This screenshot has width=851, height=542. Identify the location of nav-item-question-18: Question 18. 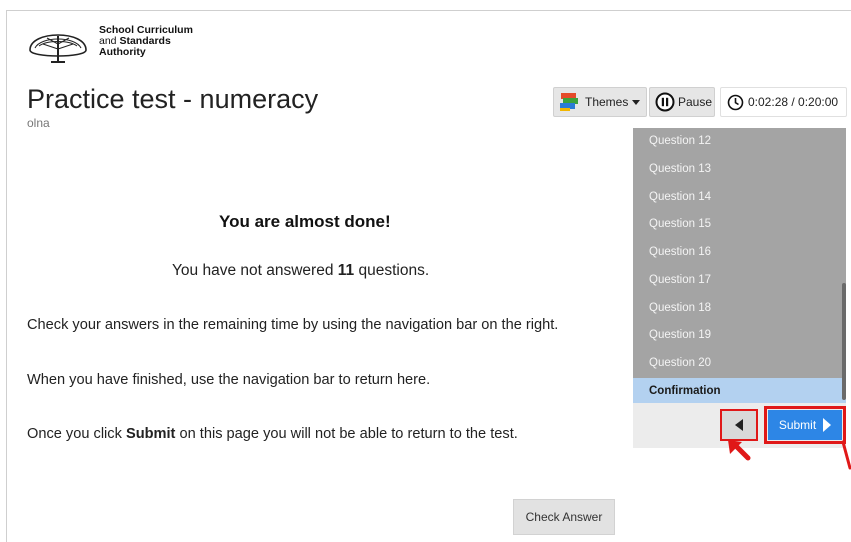
(739, 309).